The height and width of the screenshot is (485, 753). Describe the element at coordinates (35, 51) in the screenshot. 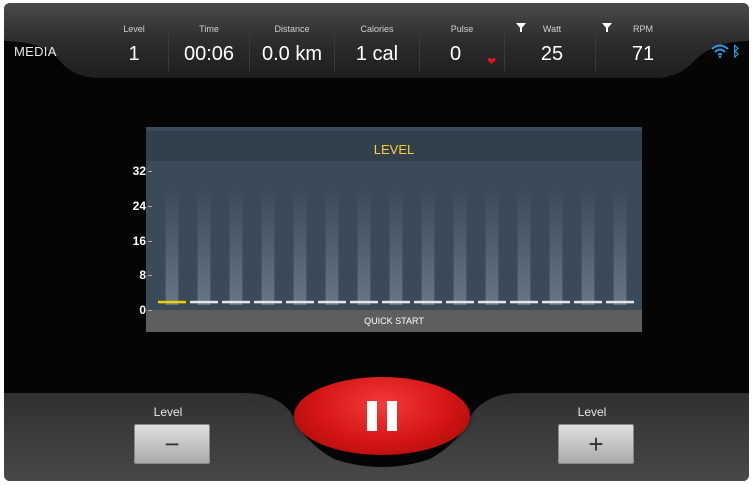

I see `media-button: MEDIA` at that location.